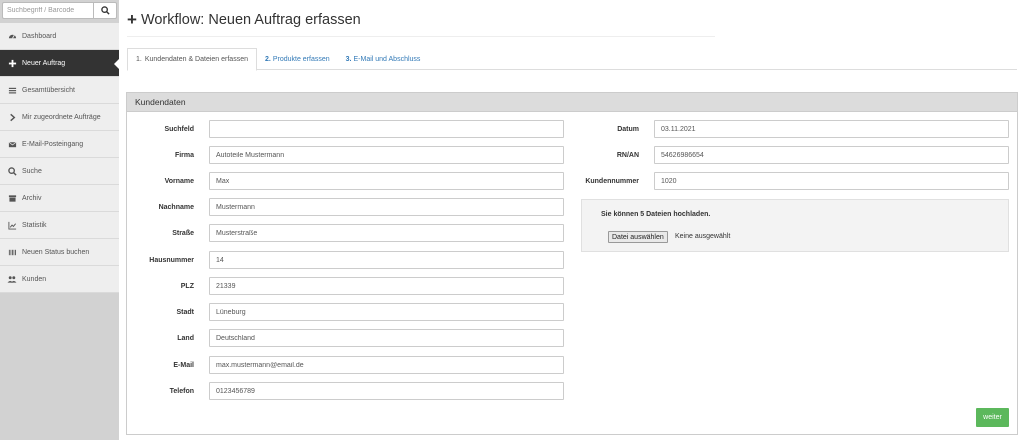 Image resolution: width=1024 pixels, height=440 pixels. Describe the element at coordinates (267, 59) in the screenshot. I see `tab-number: 2.` at that location.